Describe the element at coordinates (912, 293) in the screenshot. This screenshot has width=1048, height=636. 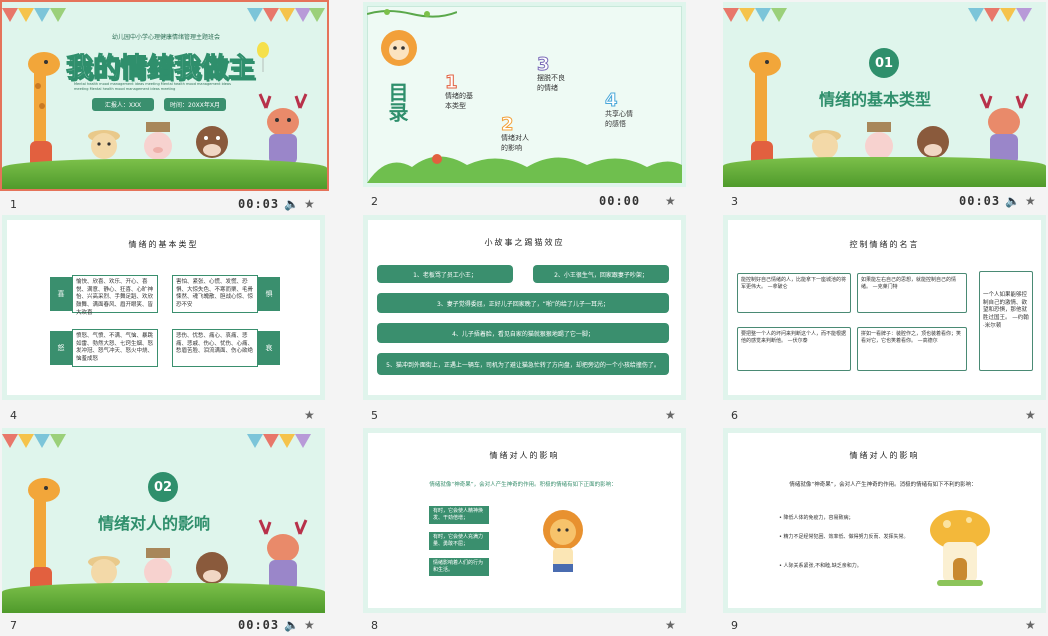
I see `quote-card-2: 如果能左右自己的思想，就能控制自己的情绪。 —克莱门特` at that location.